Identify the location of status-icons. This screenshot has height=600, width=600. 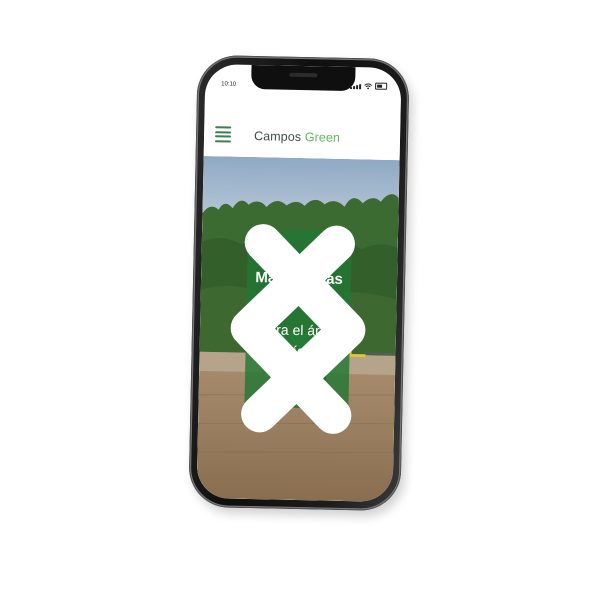
(369, 86).